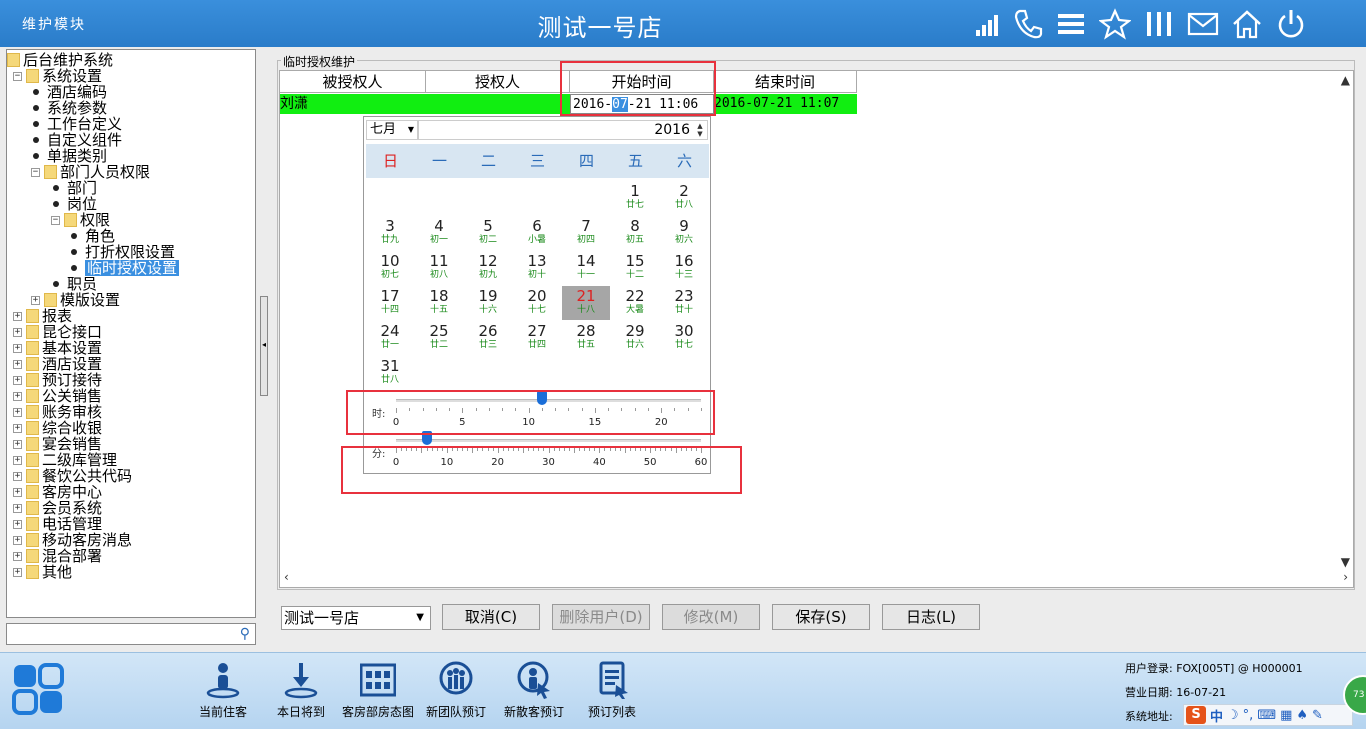 Image resolution: width=1366 pixels, height=729 pixels. Describe the element at coordinates (821, 617) in the screenshot. I see `save-button: 保存(S)` at that location.